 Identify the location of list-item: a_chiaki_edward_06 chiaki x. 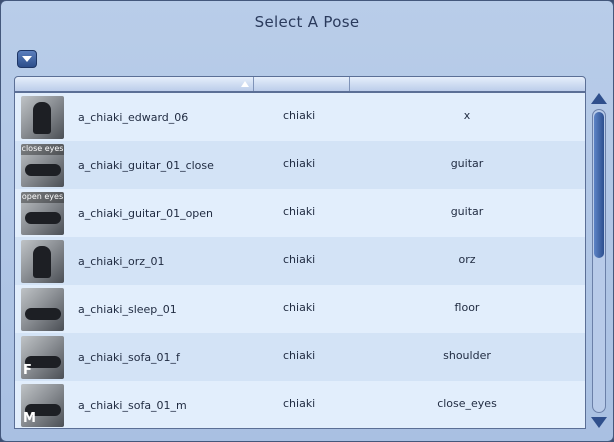
(300, 117).